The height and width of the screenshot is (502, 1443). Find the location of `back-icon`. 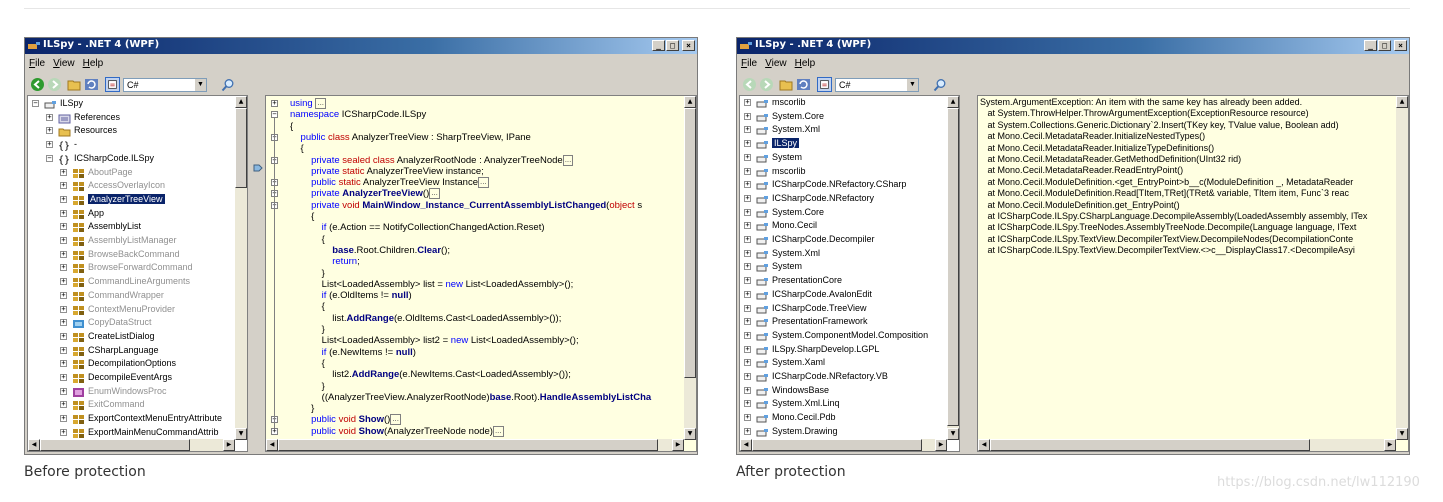

back-icon is located at coordinates (37, 84).